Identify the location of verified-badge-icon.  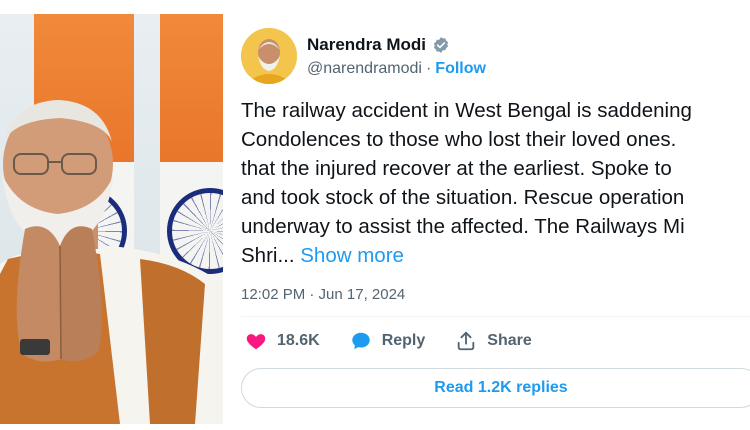
(441, 45).